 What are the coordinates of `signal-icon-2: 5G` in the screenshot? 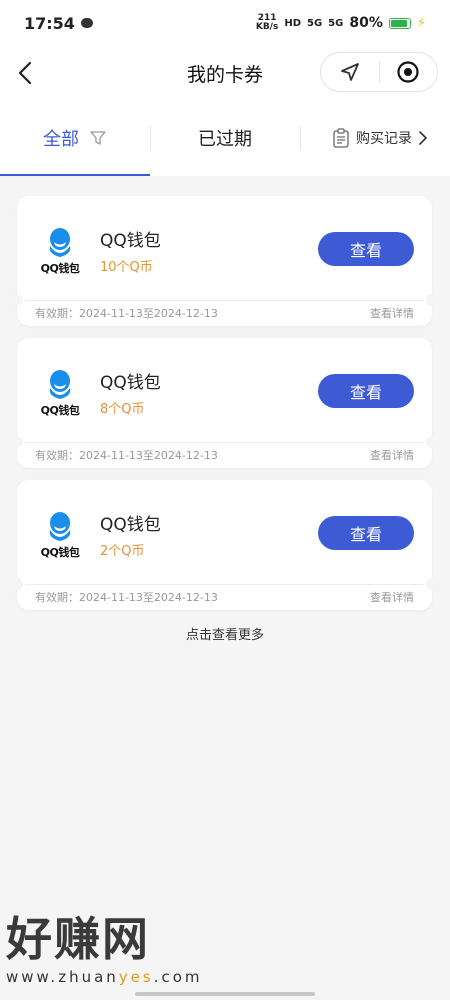 It's located at (336, 23).